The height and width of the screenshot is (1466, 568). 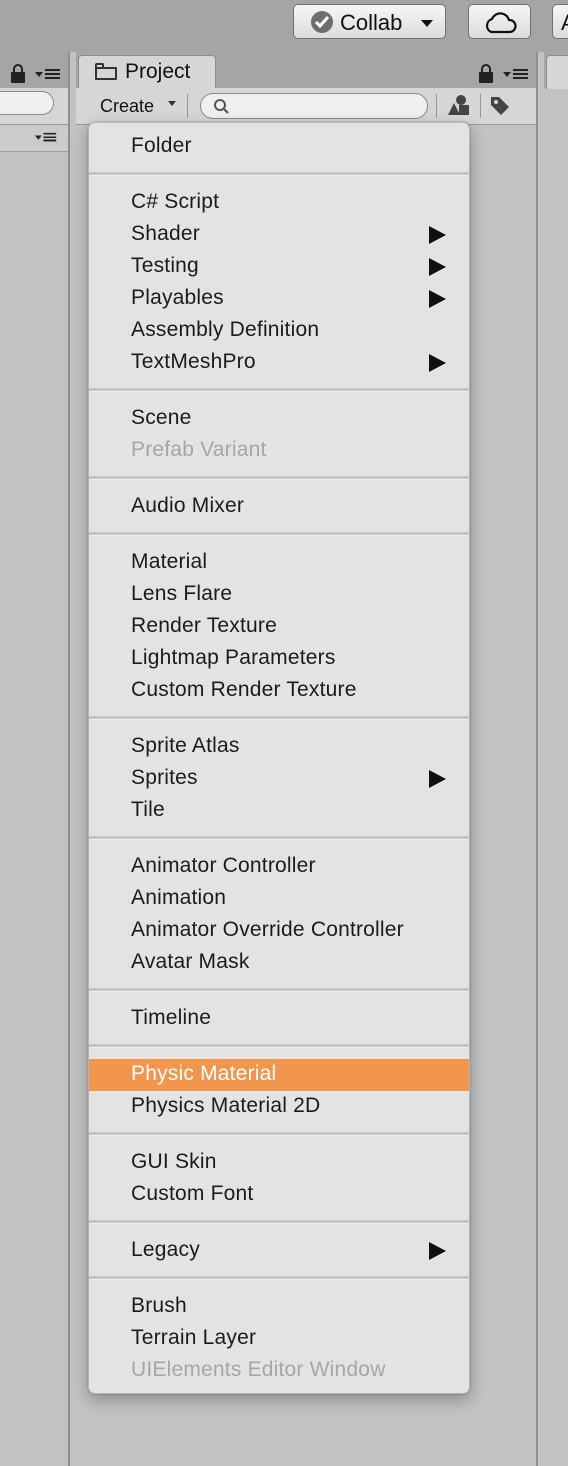 I want to click on menu-item-label: Audio Mixer, so click(x=188, y=505).